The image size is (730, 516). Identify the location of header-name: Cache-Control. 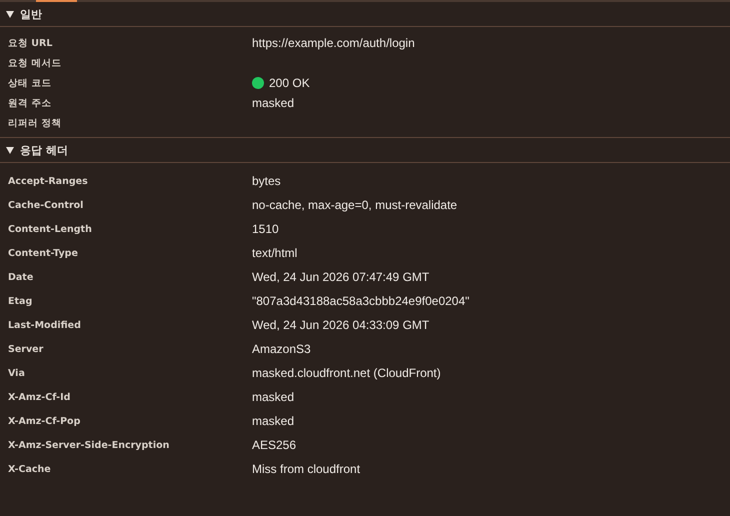
(45, 205).